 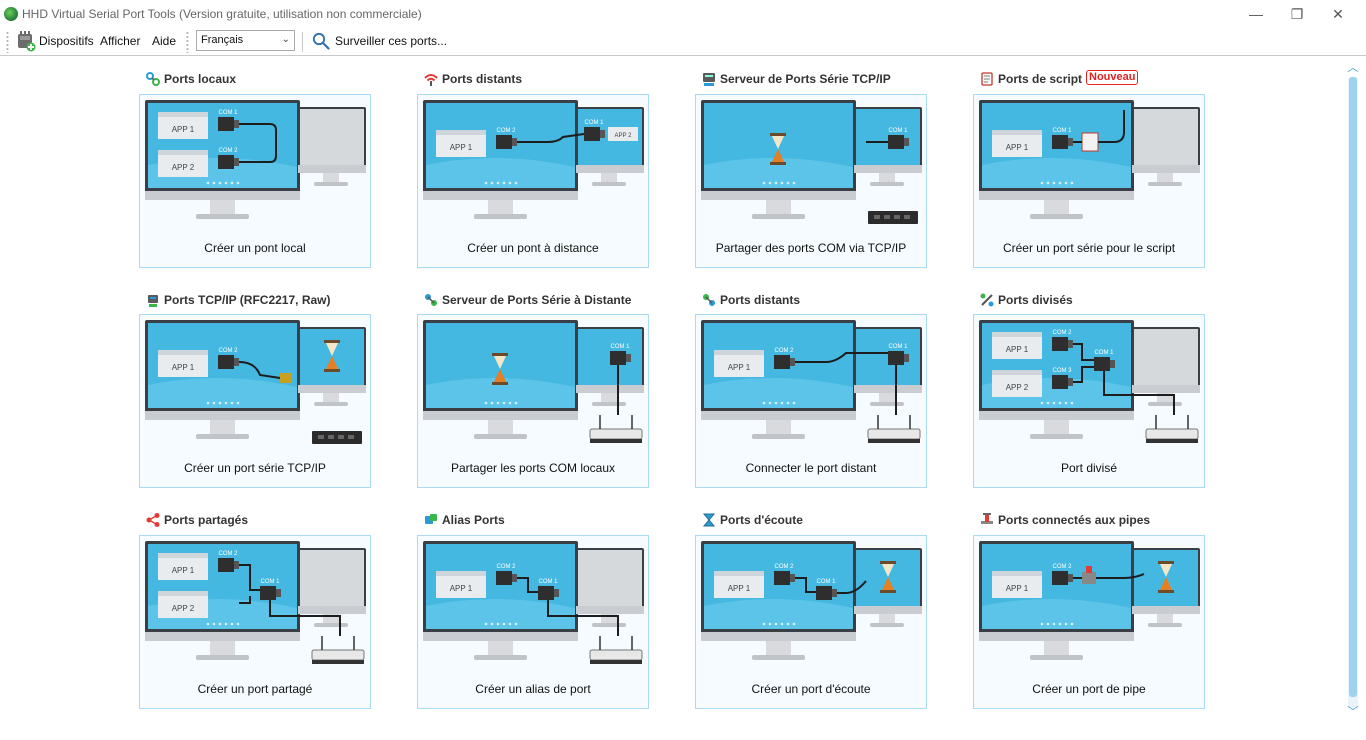 What do you see at coordinates (1089, 600) in the screenshot?
I see `diagram-illustration: APP 1 COM 2` at bounding box center [1089, 600].